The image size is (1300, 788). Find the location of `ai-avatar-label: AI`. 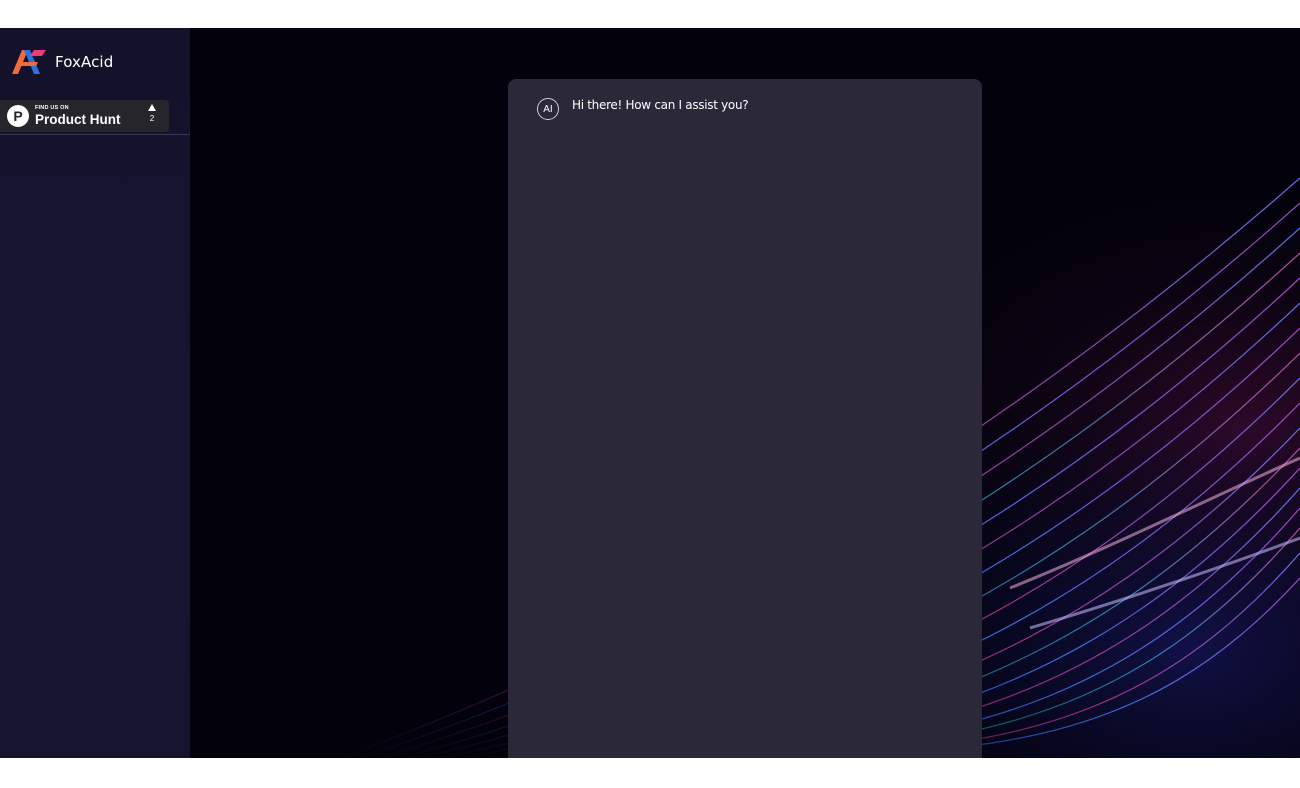

ai-avatar-label: AI is located at coordinates (548, 109).